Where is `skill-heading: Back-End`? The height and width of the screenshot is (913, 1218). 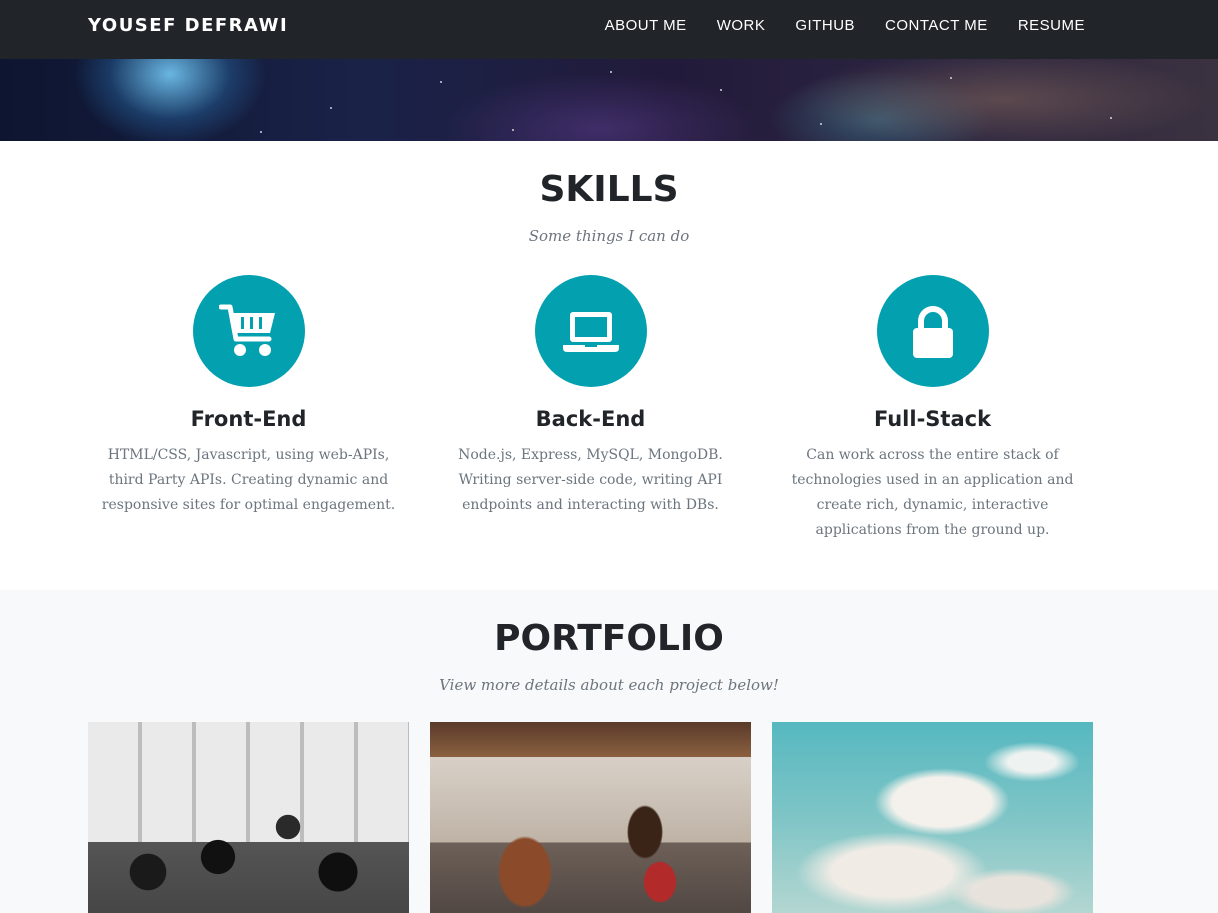
skill-heading: Back-End is located at coordinates (590, 419).